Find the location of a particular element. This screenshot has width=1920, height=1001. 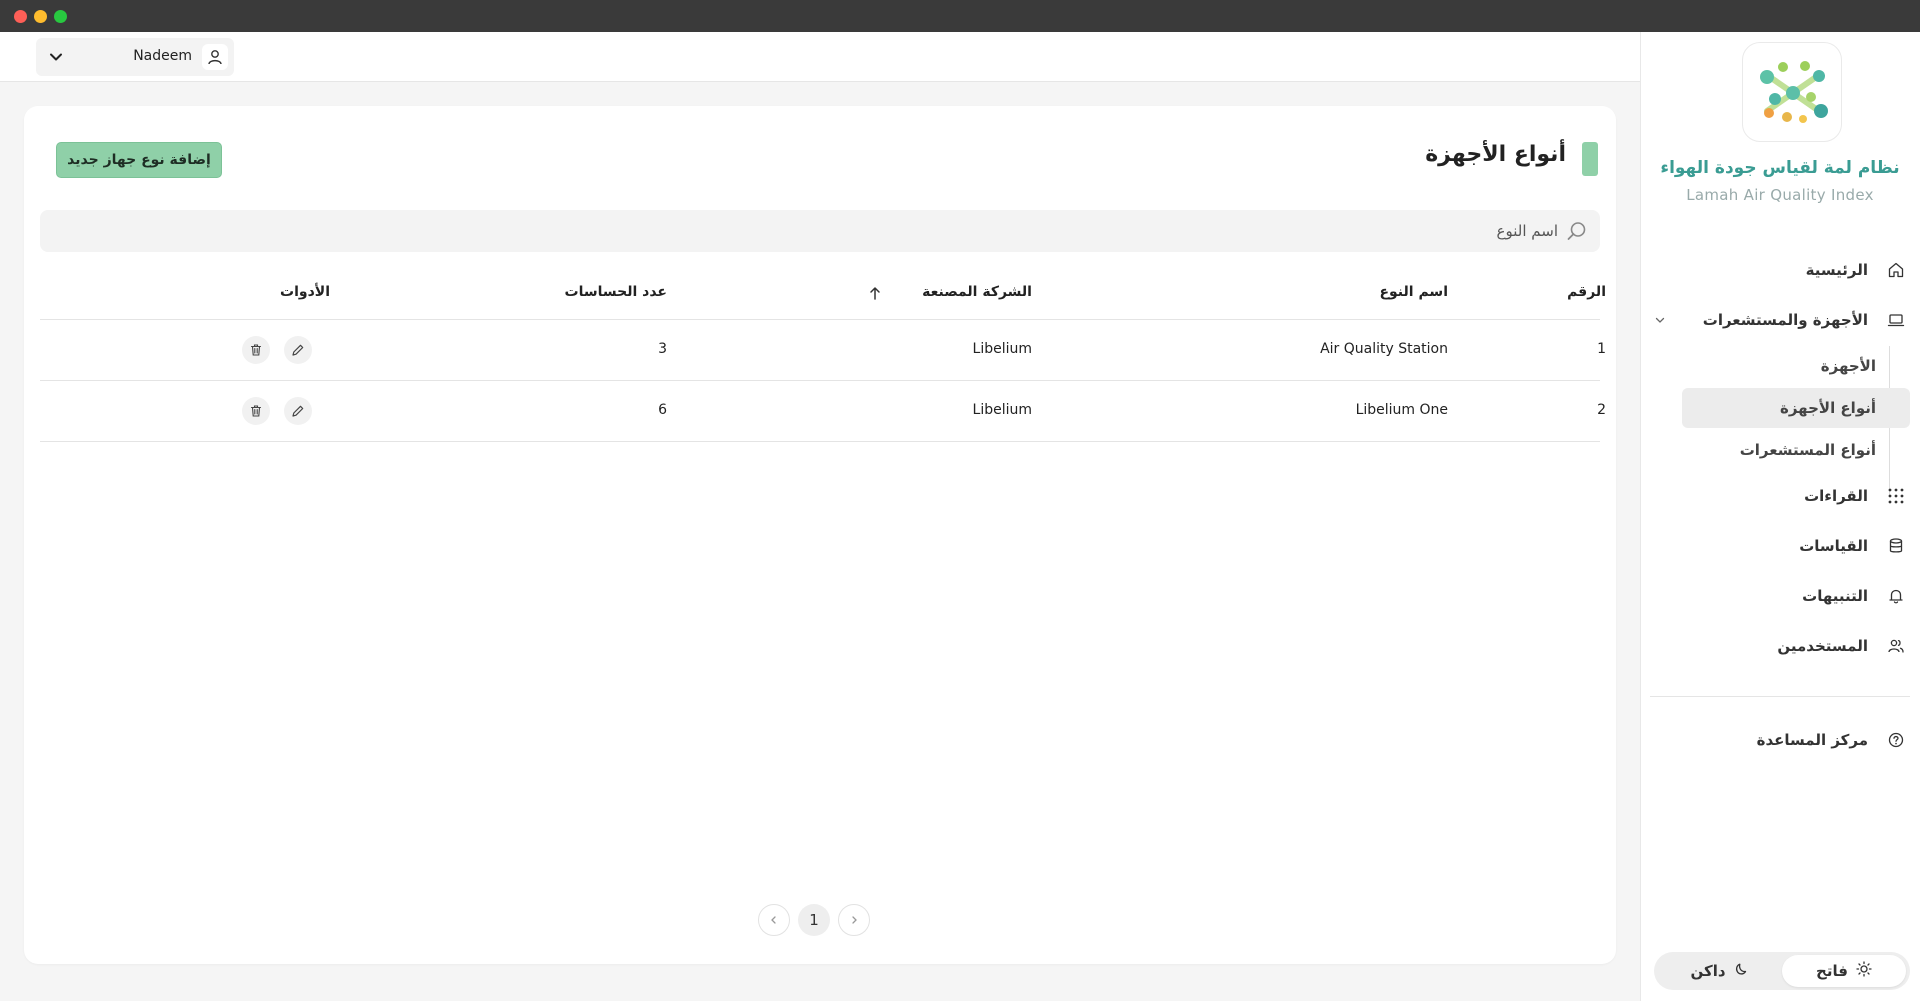

sidebar-subitem-sensor-types: أنواع المستشعرات is located at coordinates (1781, 450).